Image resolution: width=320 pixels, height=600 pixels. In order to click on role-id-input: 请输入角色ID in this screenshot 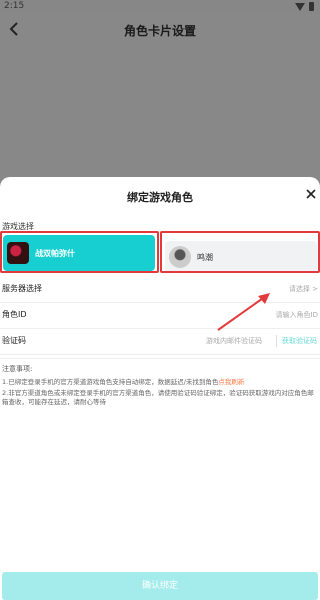, I will do `click(297, 315)`.